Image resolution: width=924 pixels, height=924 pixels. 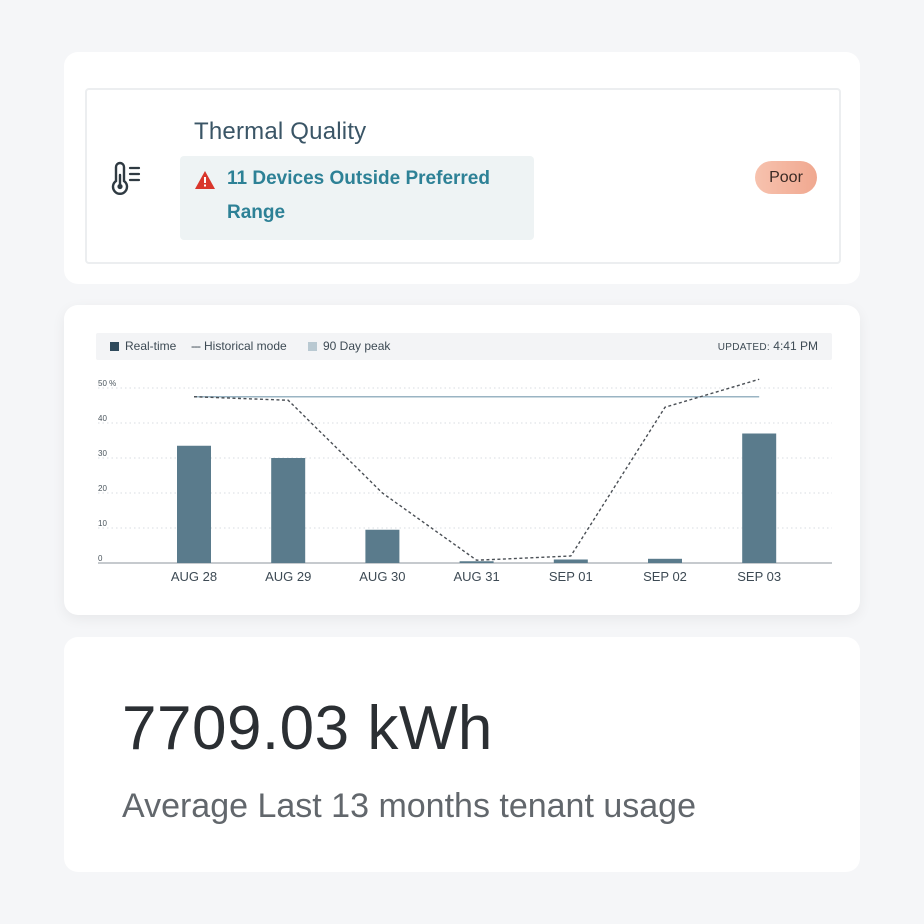 I want to click on y-tick-label: 10, so click(x=102, y=523).